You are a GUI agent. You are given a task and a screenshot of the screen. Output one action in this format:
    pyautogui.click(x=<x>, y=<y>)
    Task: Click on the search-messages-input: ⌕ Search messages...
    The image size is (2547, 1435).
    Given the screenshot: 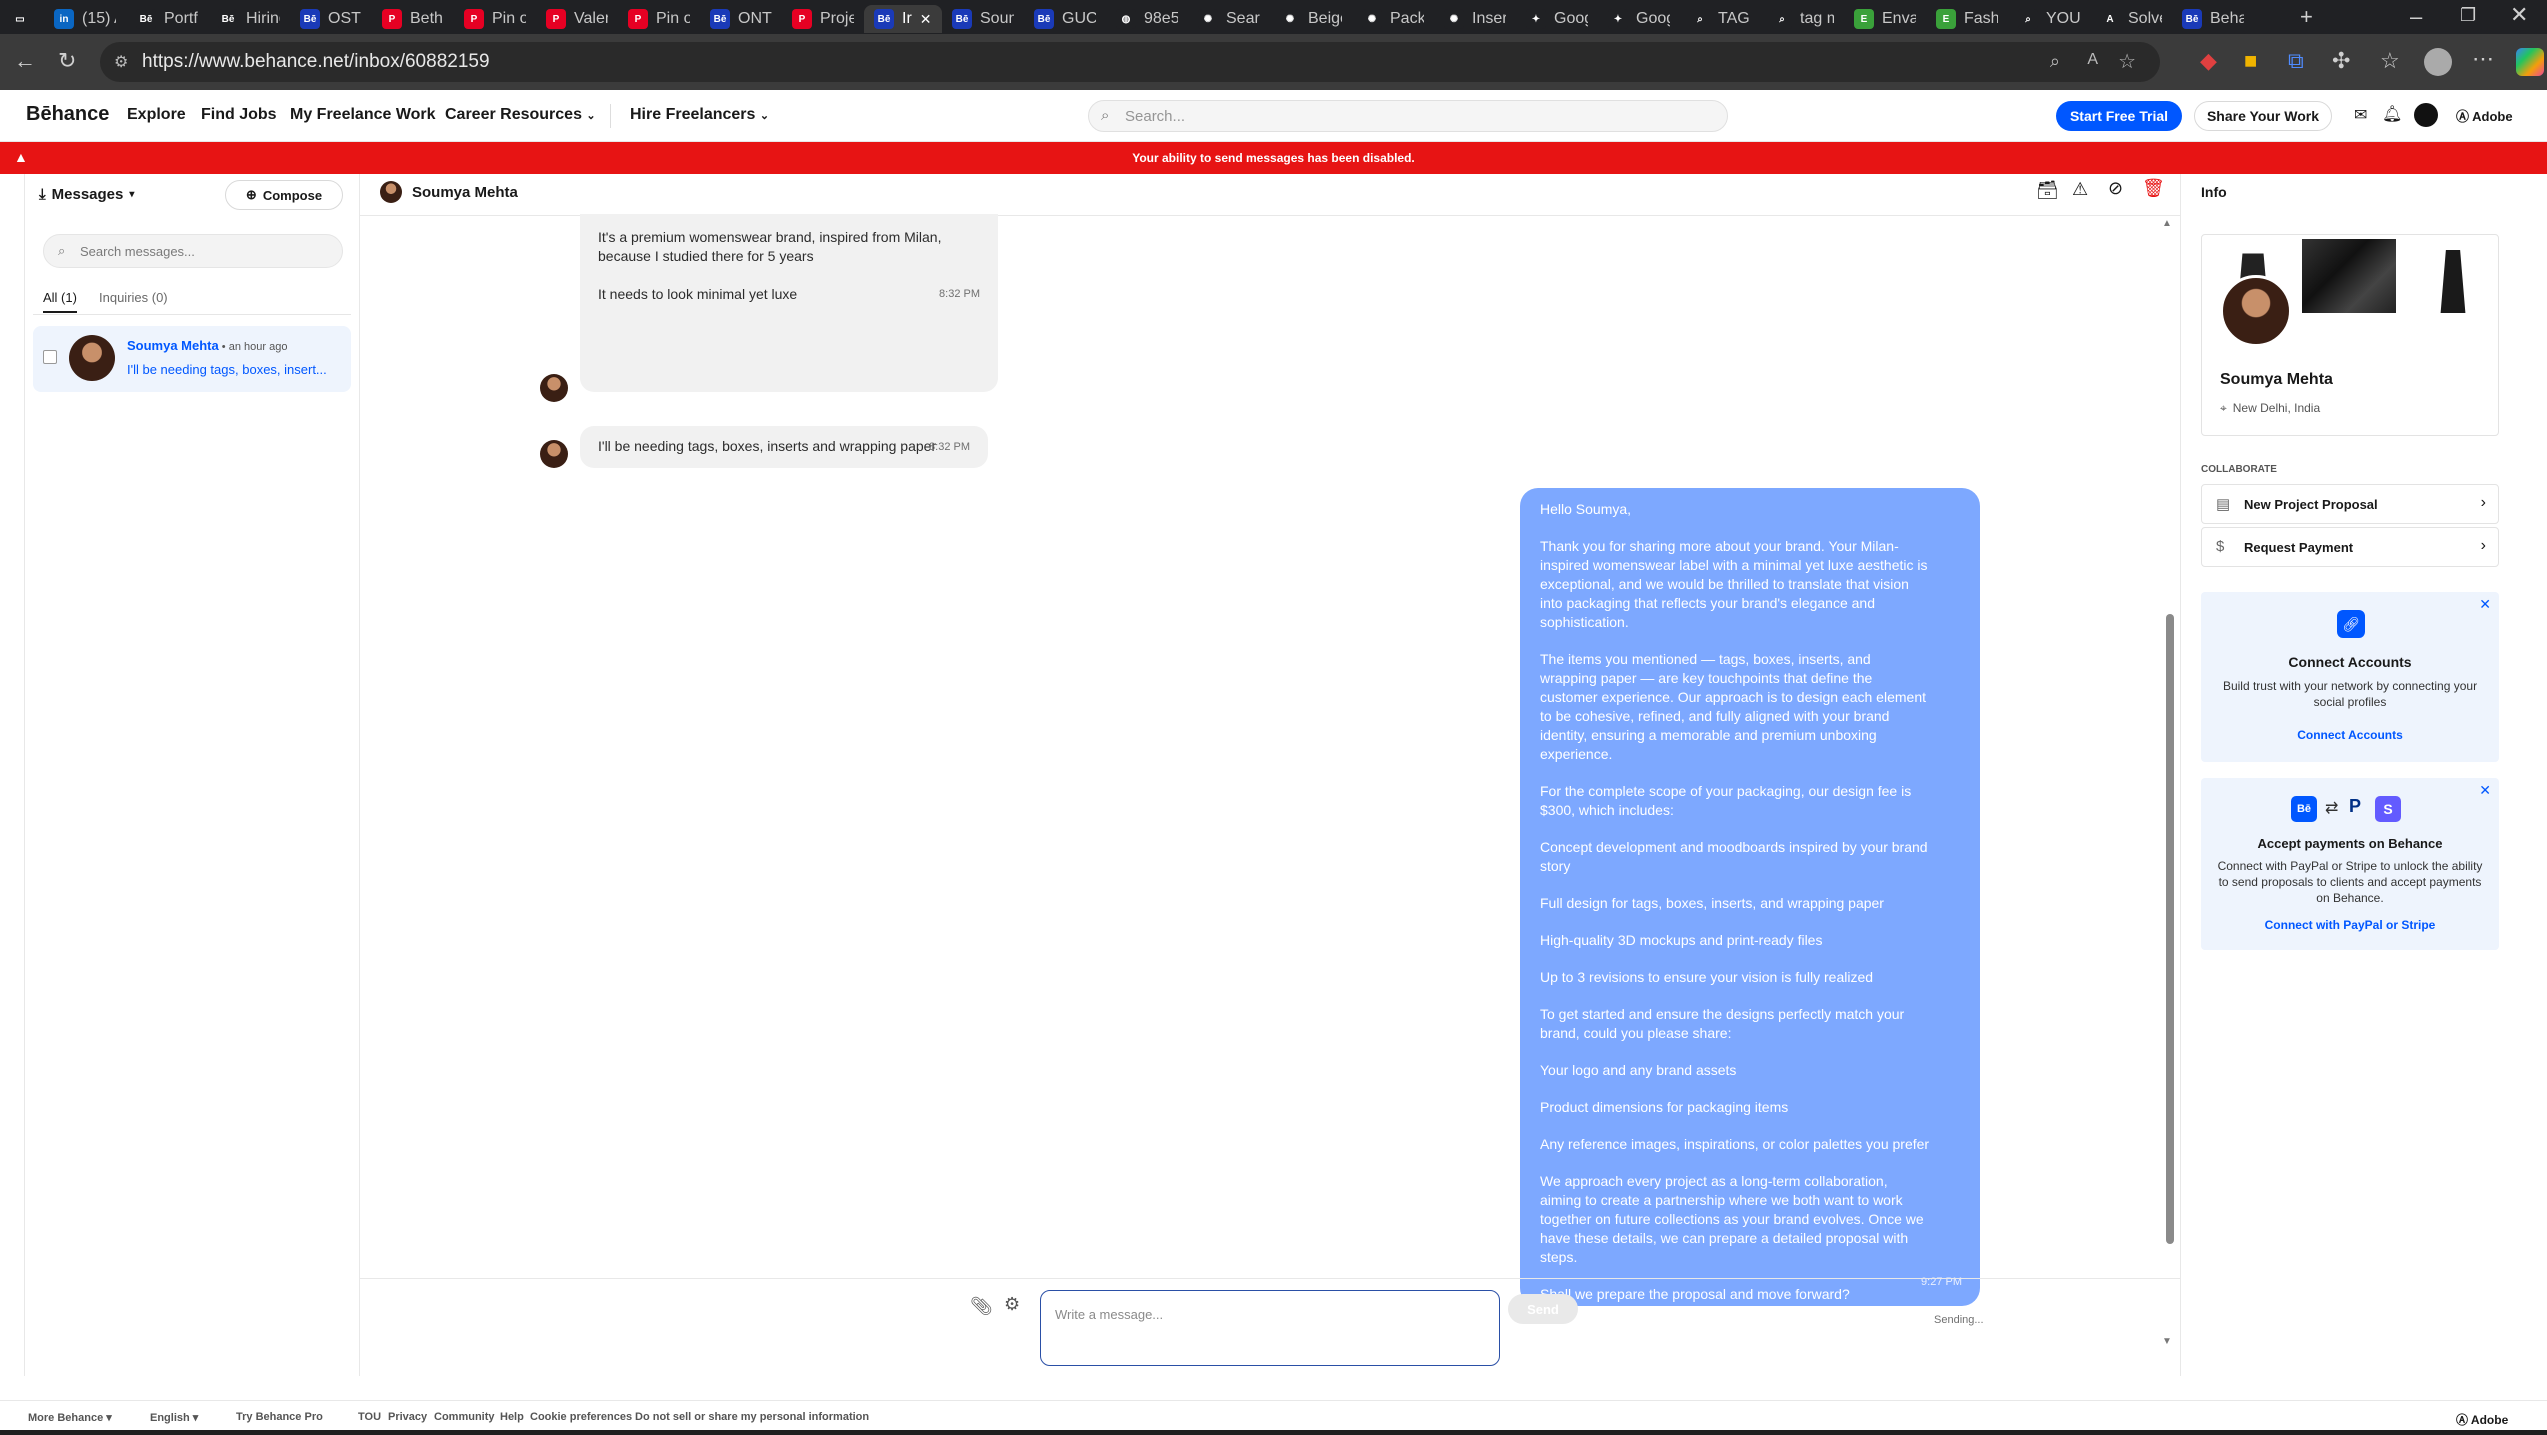 What is the action you would take?
    pyautogui.click(x=193, y=251)
    